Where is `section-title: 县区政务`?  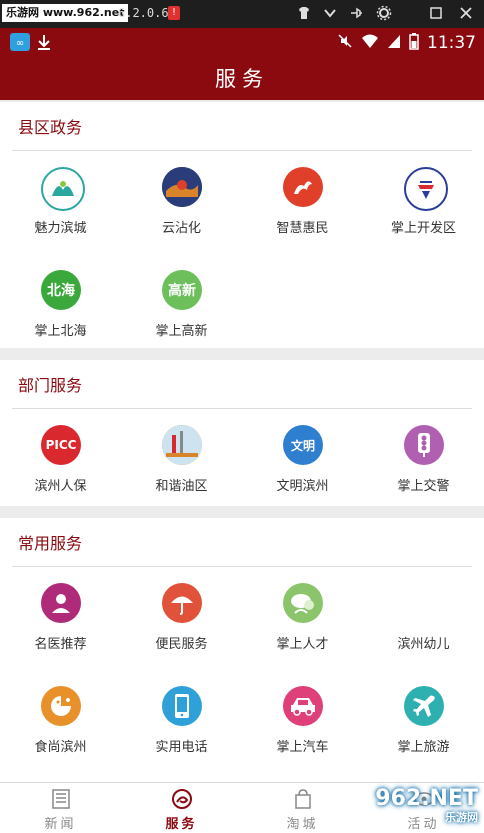 section-title: 县区政务 is located at coordinates (50, 127).